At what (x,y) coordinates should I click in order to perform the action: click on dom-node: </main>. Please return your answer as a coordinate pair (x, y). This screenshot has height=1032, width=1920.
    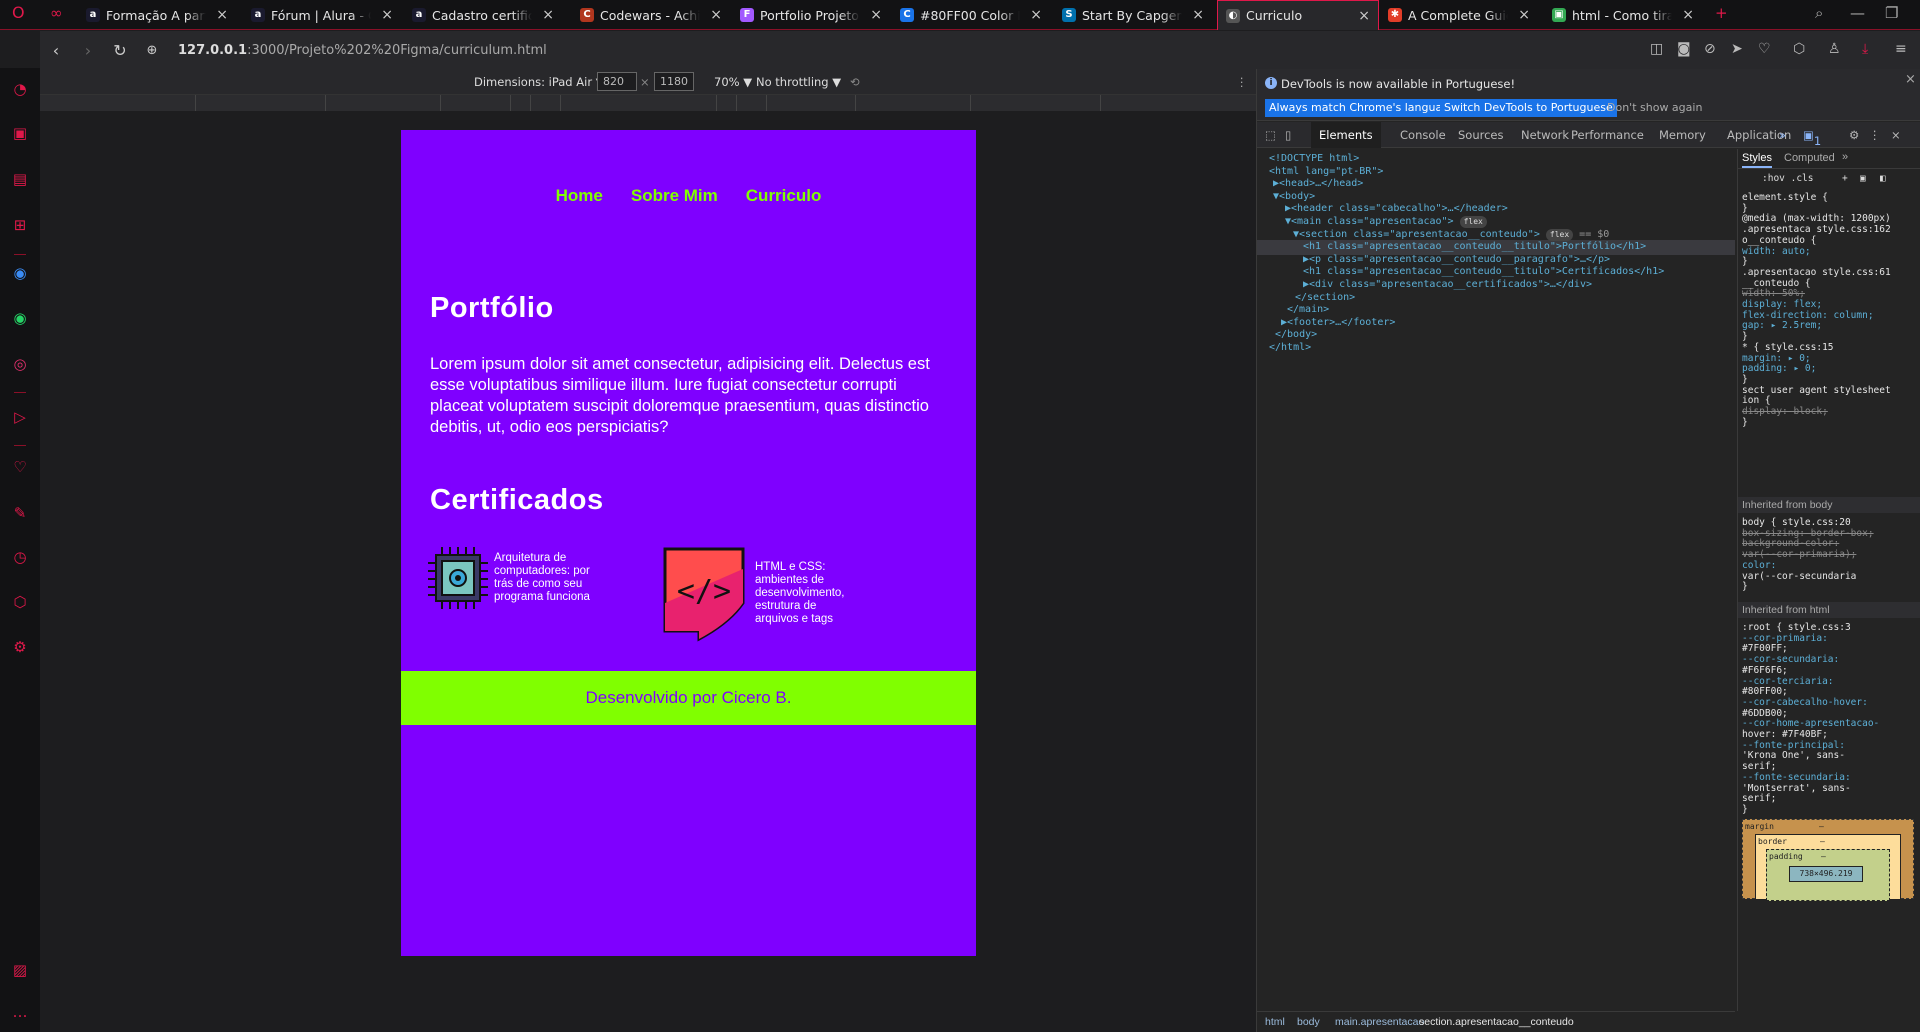
    Looking at the image, I should click on (1308, 310).